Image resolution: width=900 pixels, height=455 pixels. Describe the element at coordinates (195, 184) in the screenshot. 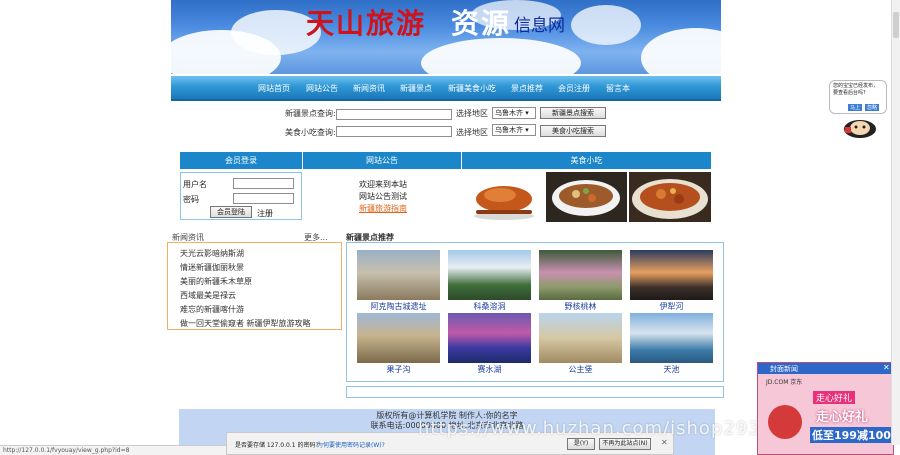

I see `username-label: 用户名` at that location.